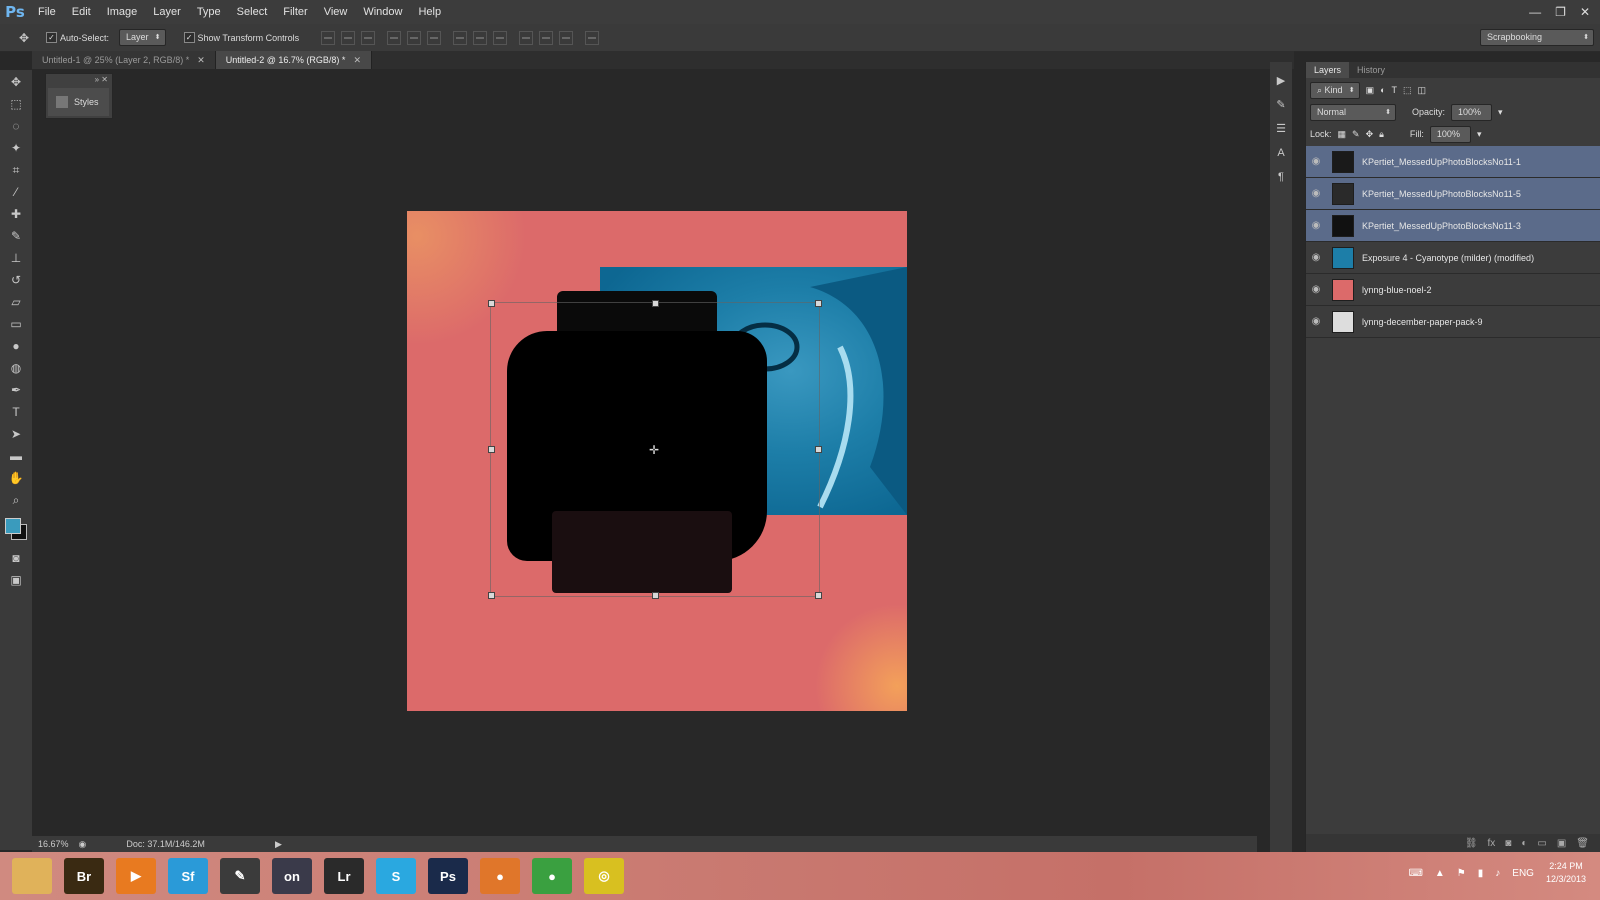  Describe the element at coordinates (1497, 873) in the screenshot. I see `volume-icon: ♪` at that location.